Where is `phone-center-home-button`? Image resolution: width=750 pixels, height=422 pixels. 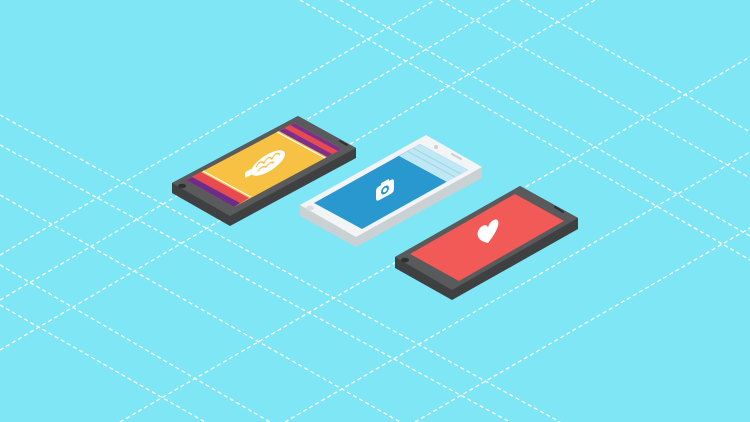
phone-center-home-button is located at coordinates (310, 208).